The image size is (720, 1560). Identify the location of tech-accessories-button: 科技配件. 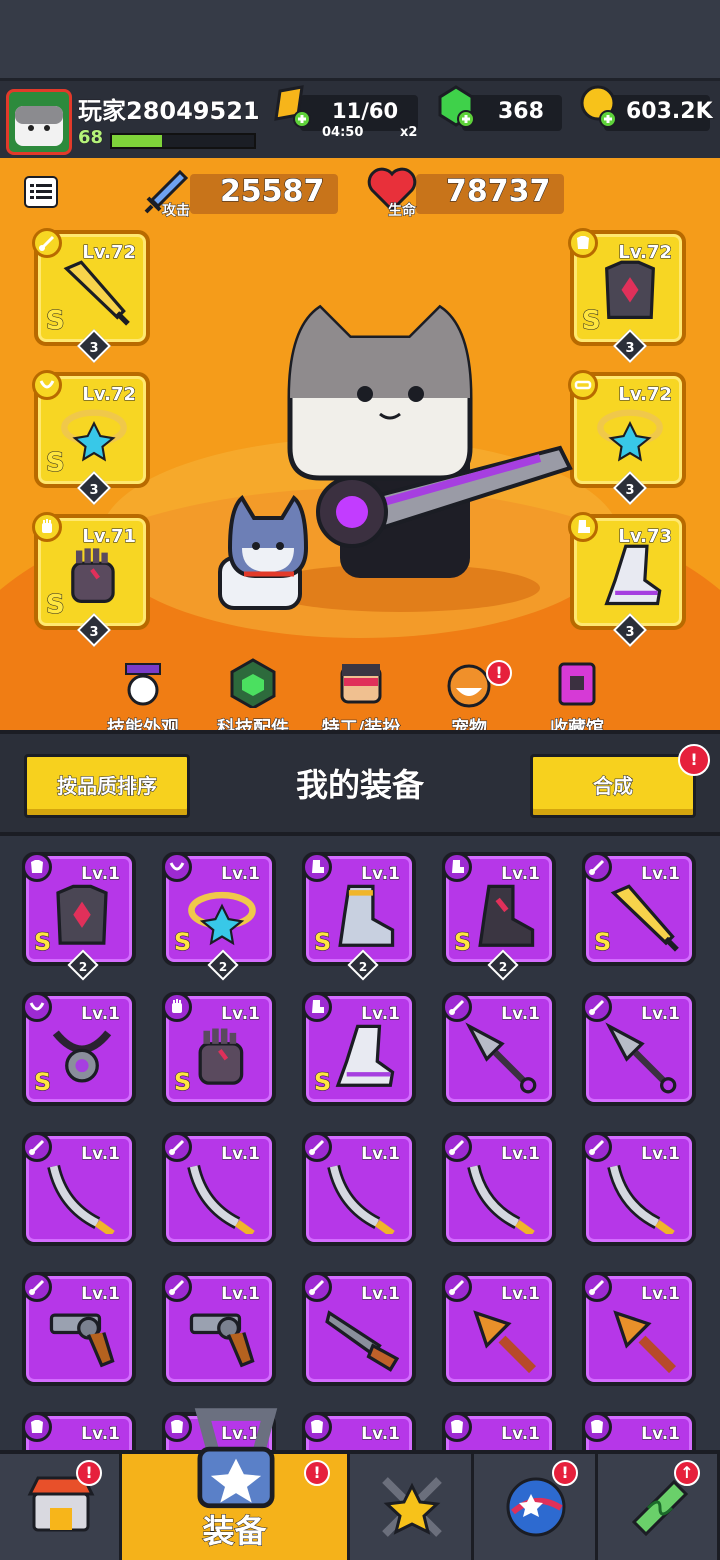
(253, 694).